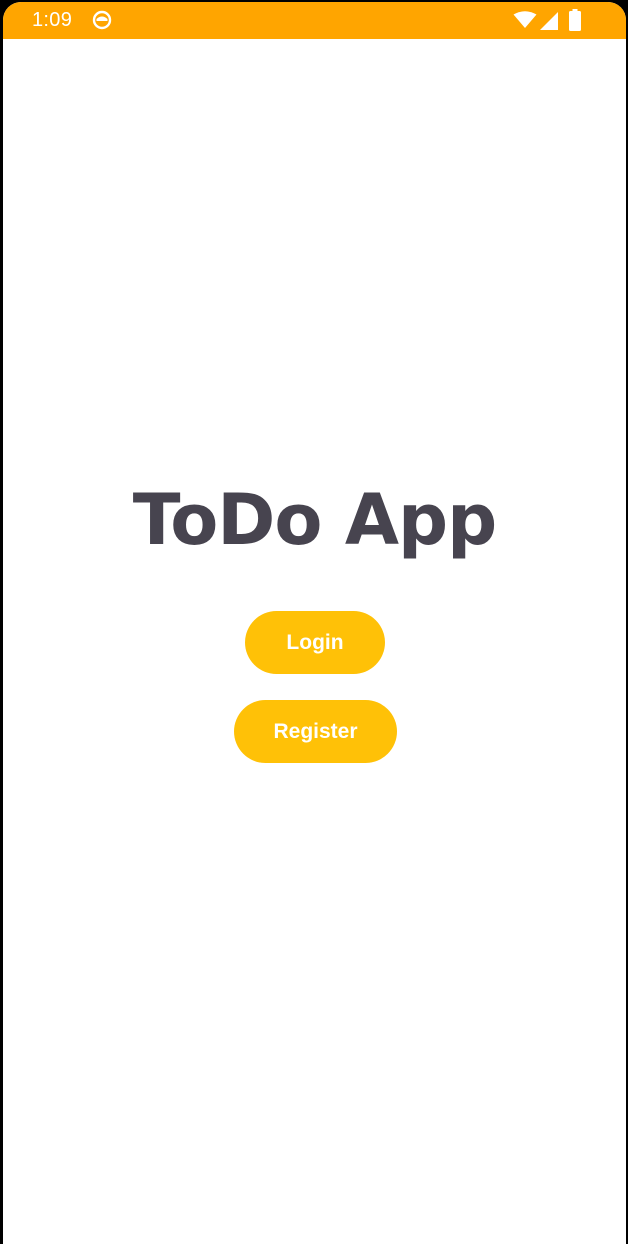  I want to click on login-button: Login, so click(315, 642).